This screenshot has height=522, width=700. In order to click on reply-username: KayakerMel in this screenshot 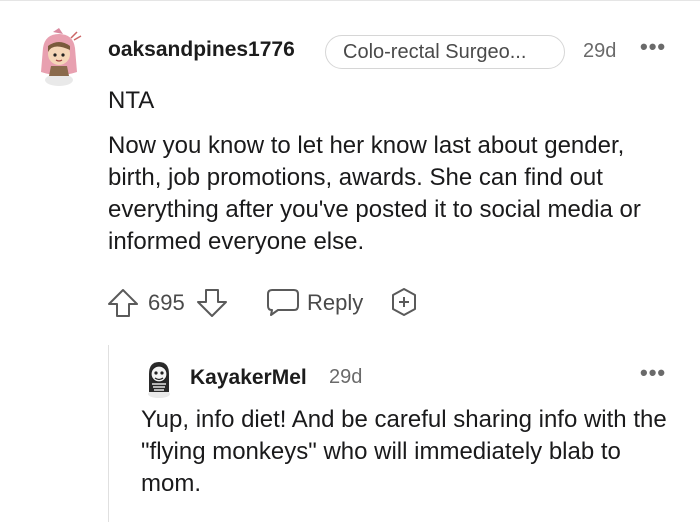, I will do `click(248, 378)`.